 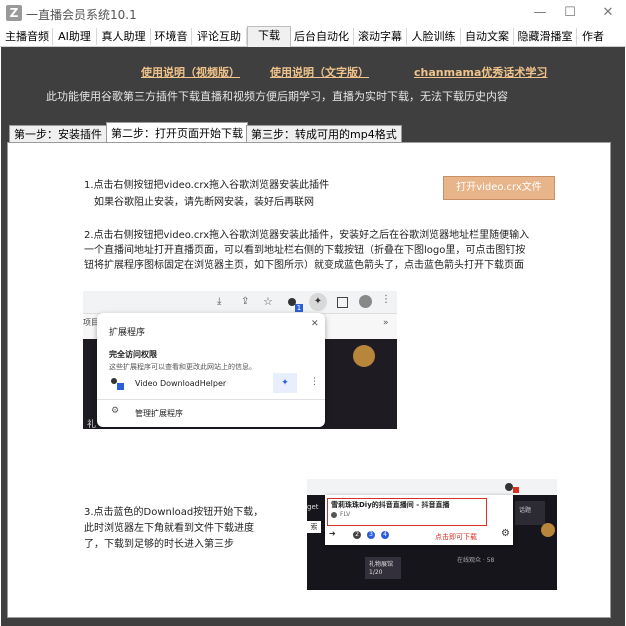 I want to click on count-badge-2: 3, so click(x=371, y=535).